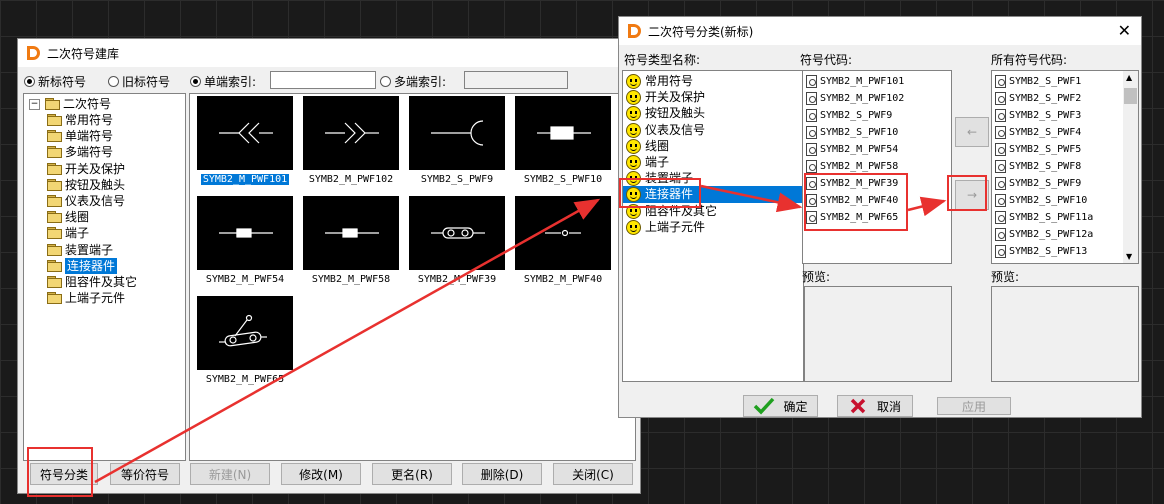 The height and width of the screenshot is (504, 1164). I want to click on all-code-item: SYMB2_S_PWF12a, so click(1044, 234).